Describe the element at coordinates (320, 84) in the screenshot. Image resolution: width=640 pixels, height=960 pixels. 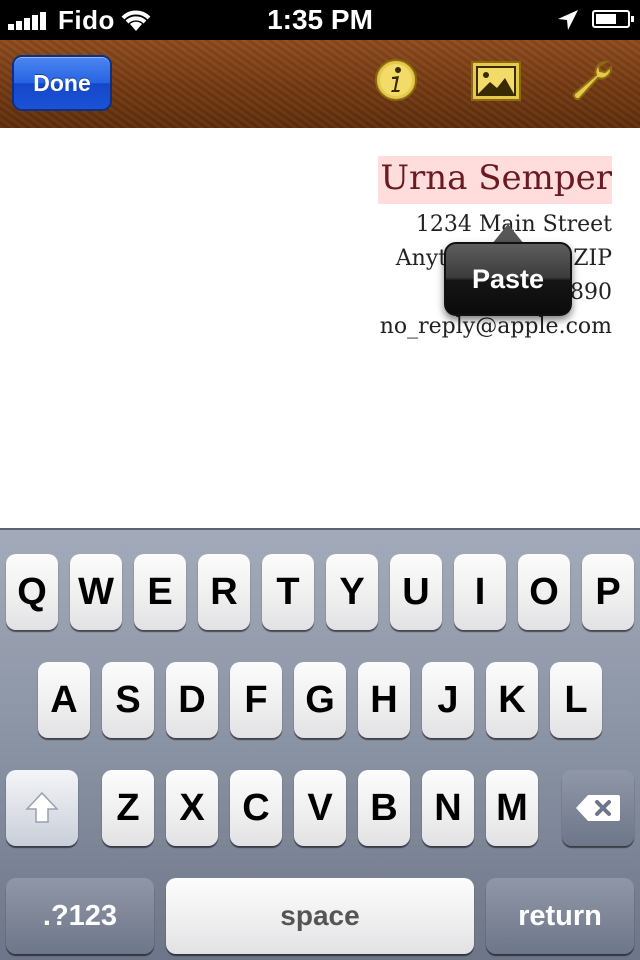
I see `toolbar: Done` at that location.